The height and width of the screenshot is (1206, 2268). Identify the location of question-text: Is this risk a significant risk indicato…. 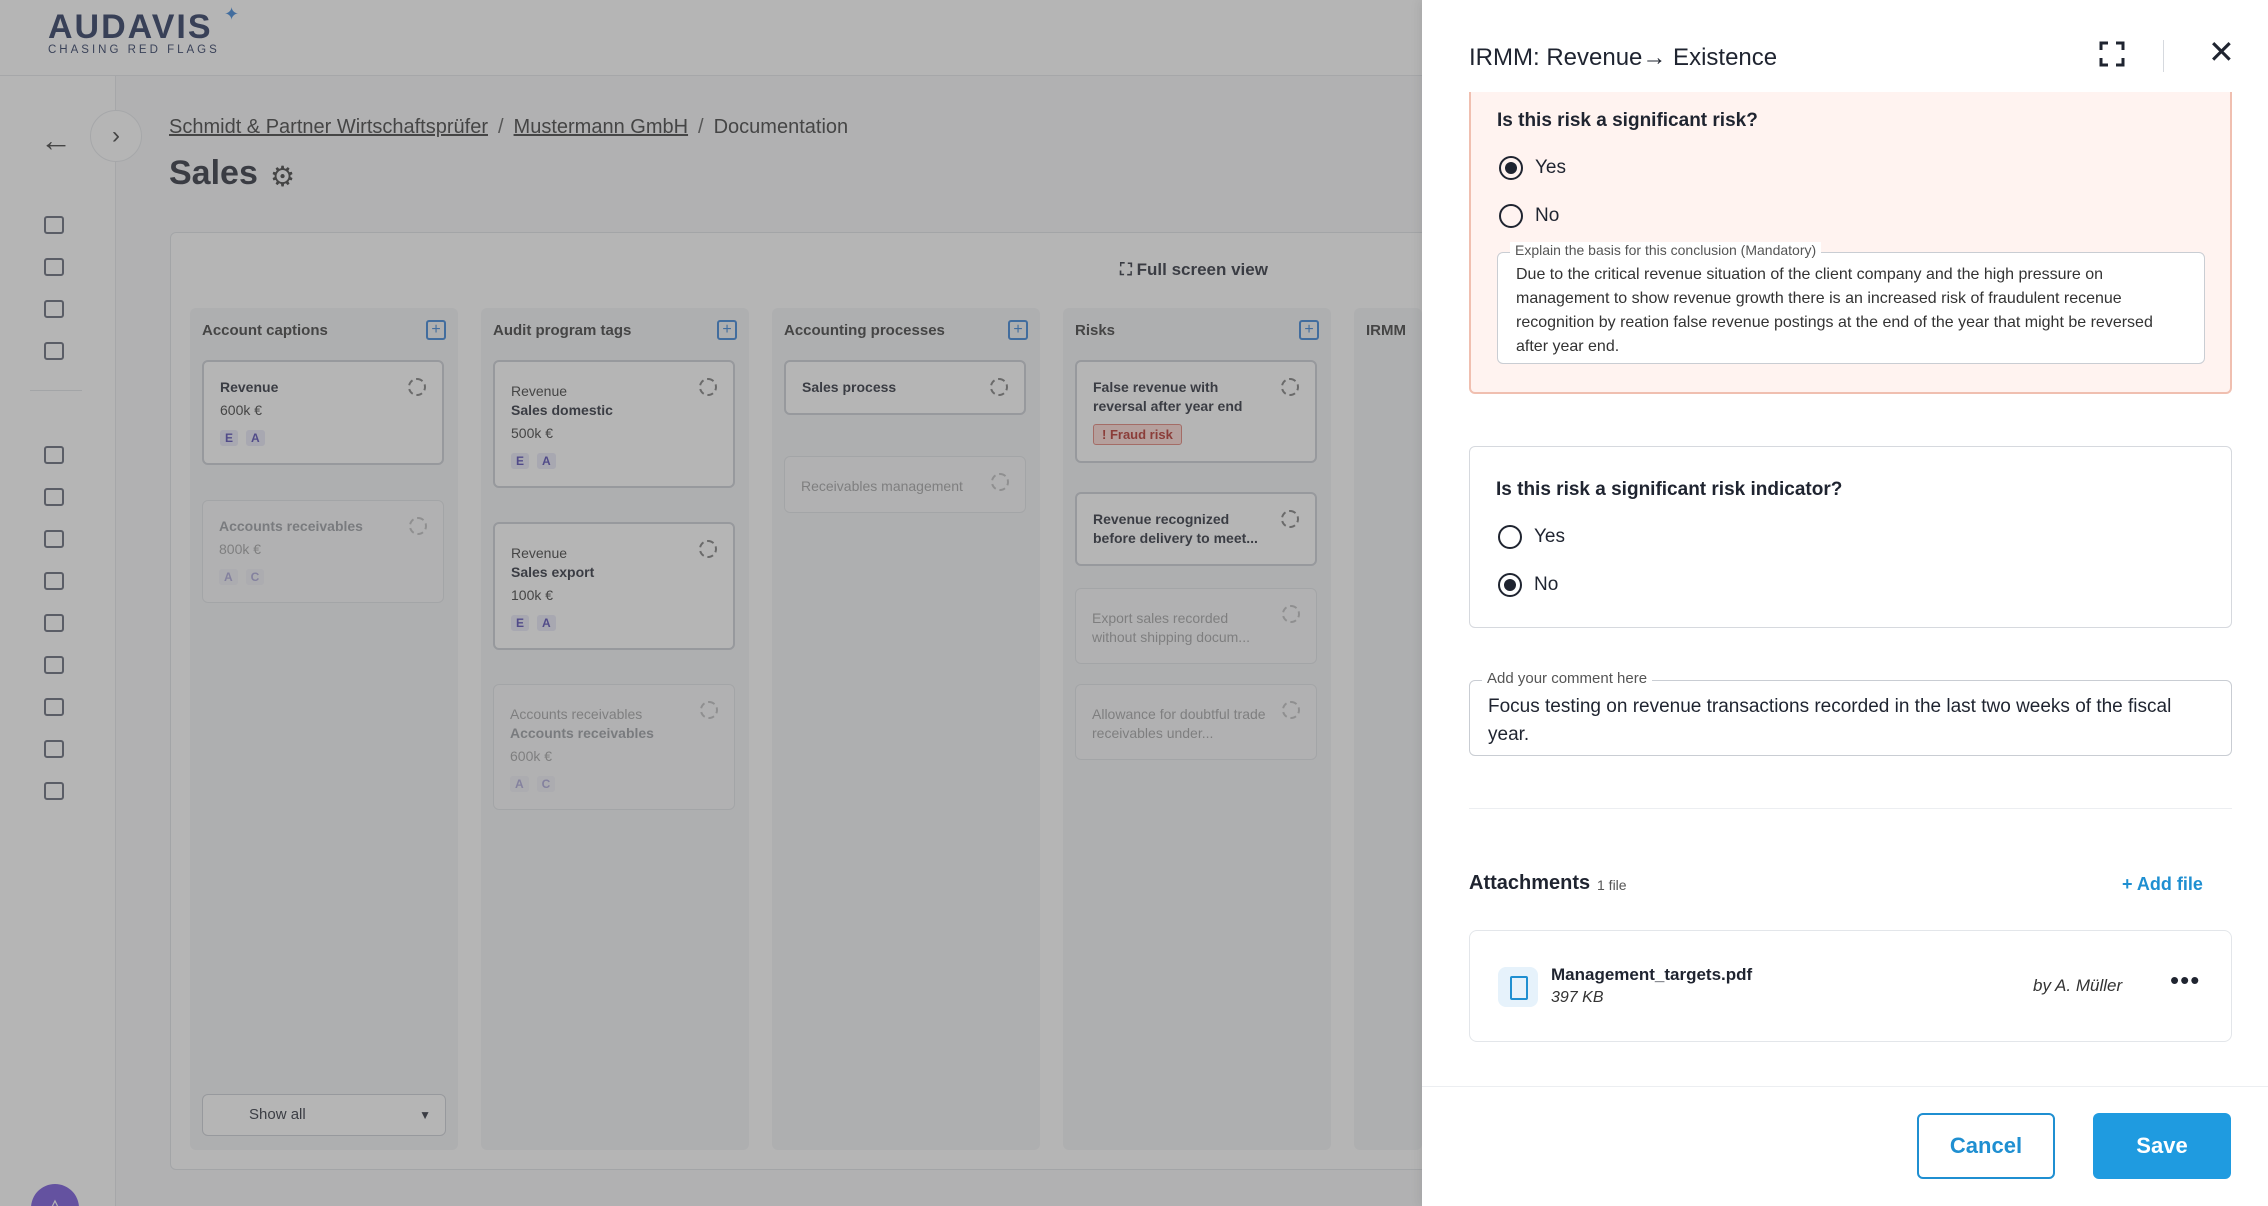
(1669, 489).